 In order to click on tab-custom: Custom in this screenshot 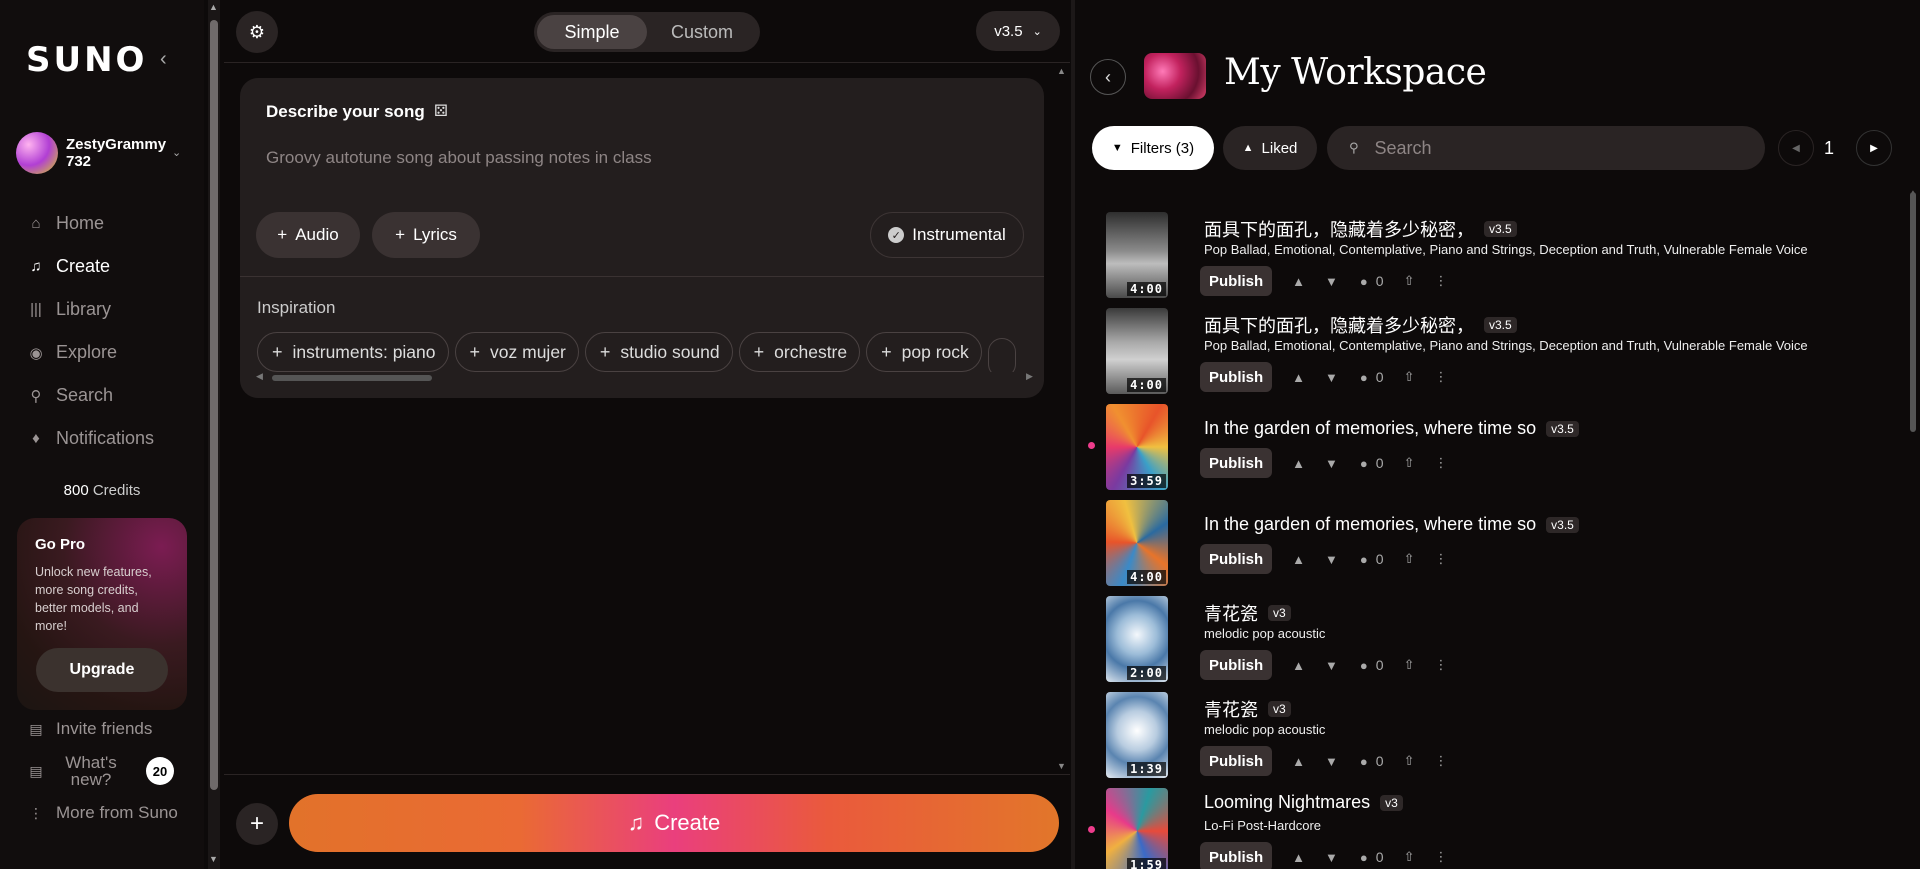, I will do `click(702, 32)`.